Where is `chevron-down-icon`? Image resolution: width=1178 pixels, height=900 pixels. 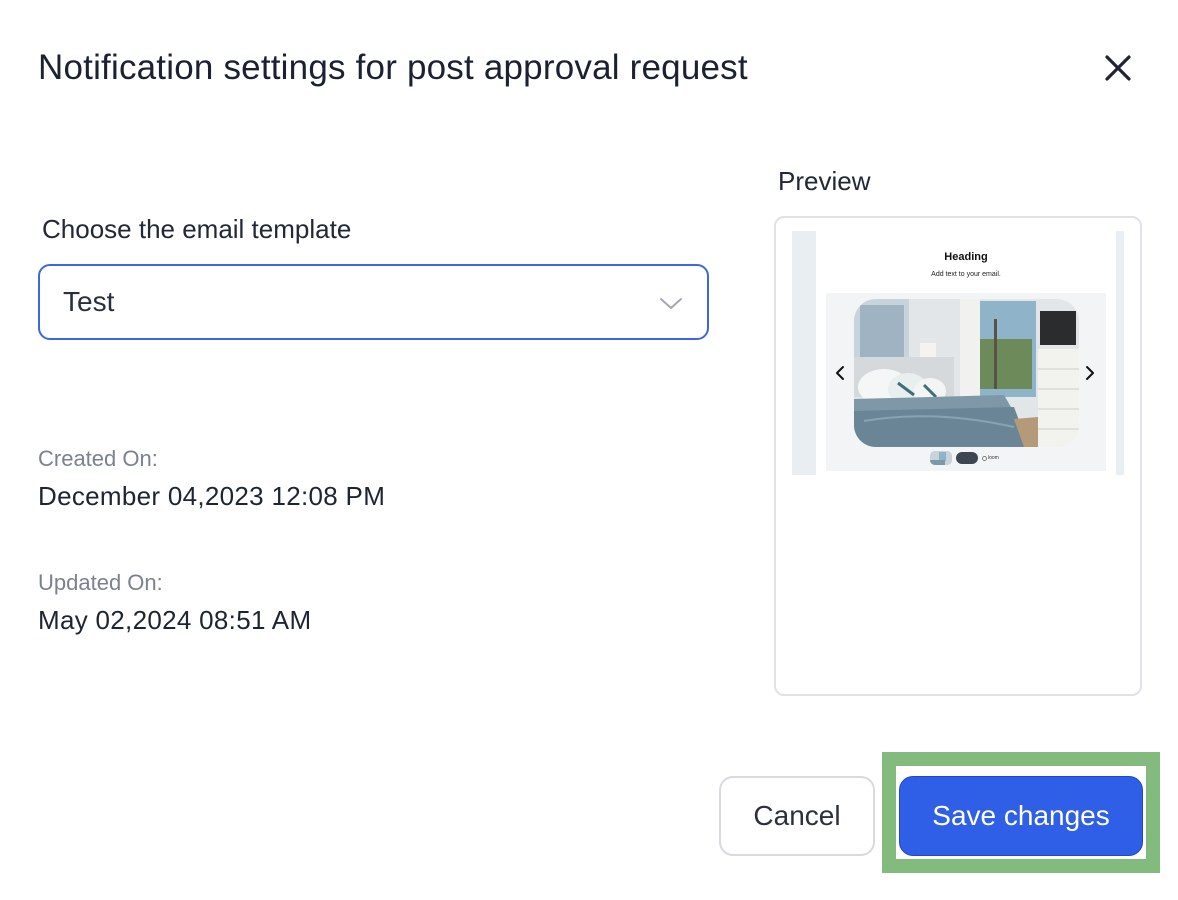
chevron-down-icon is located at coordinates (671, 303).